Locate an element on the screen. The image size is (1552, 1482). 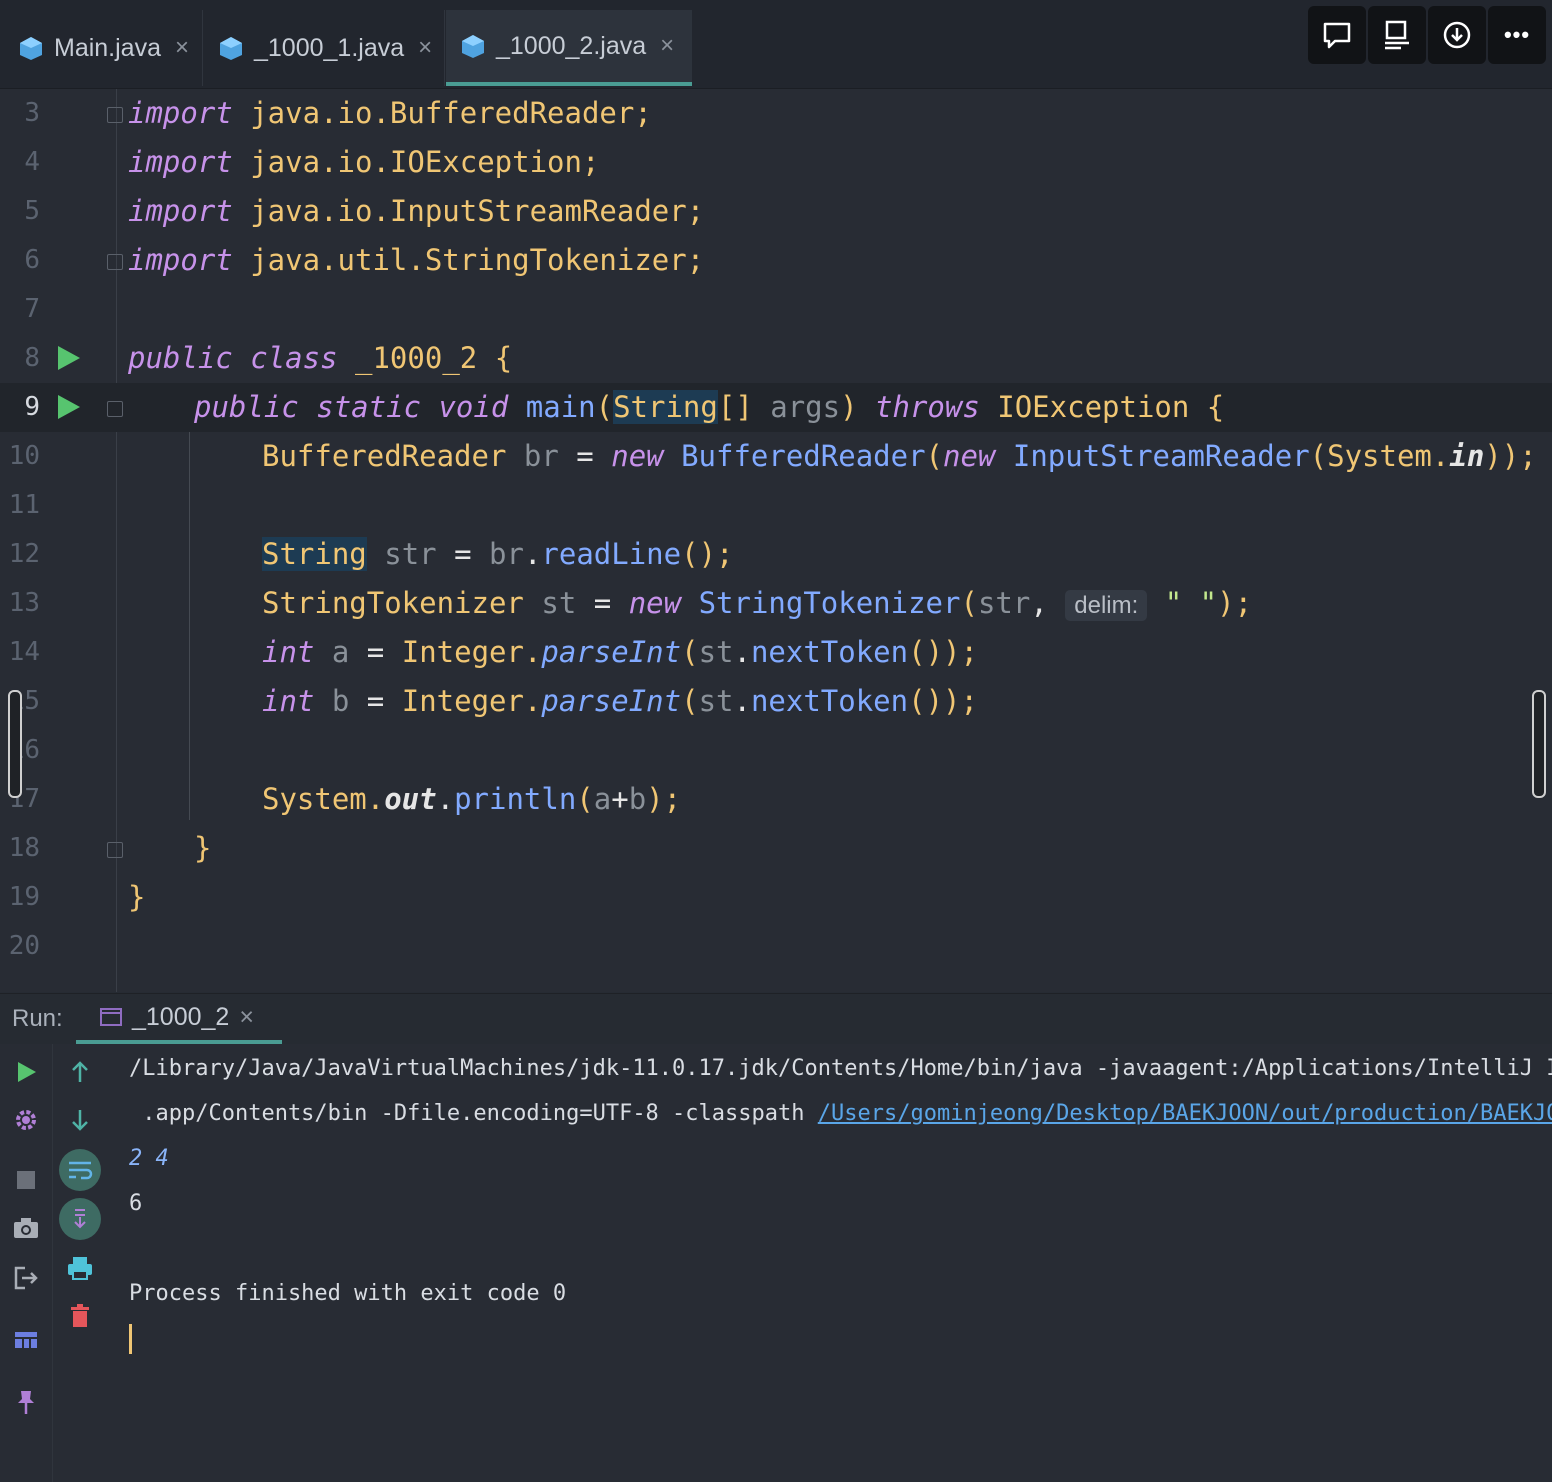
stop-button is located at coordinates (26, 1180).